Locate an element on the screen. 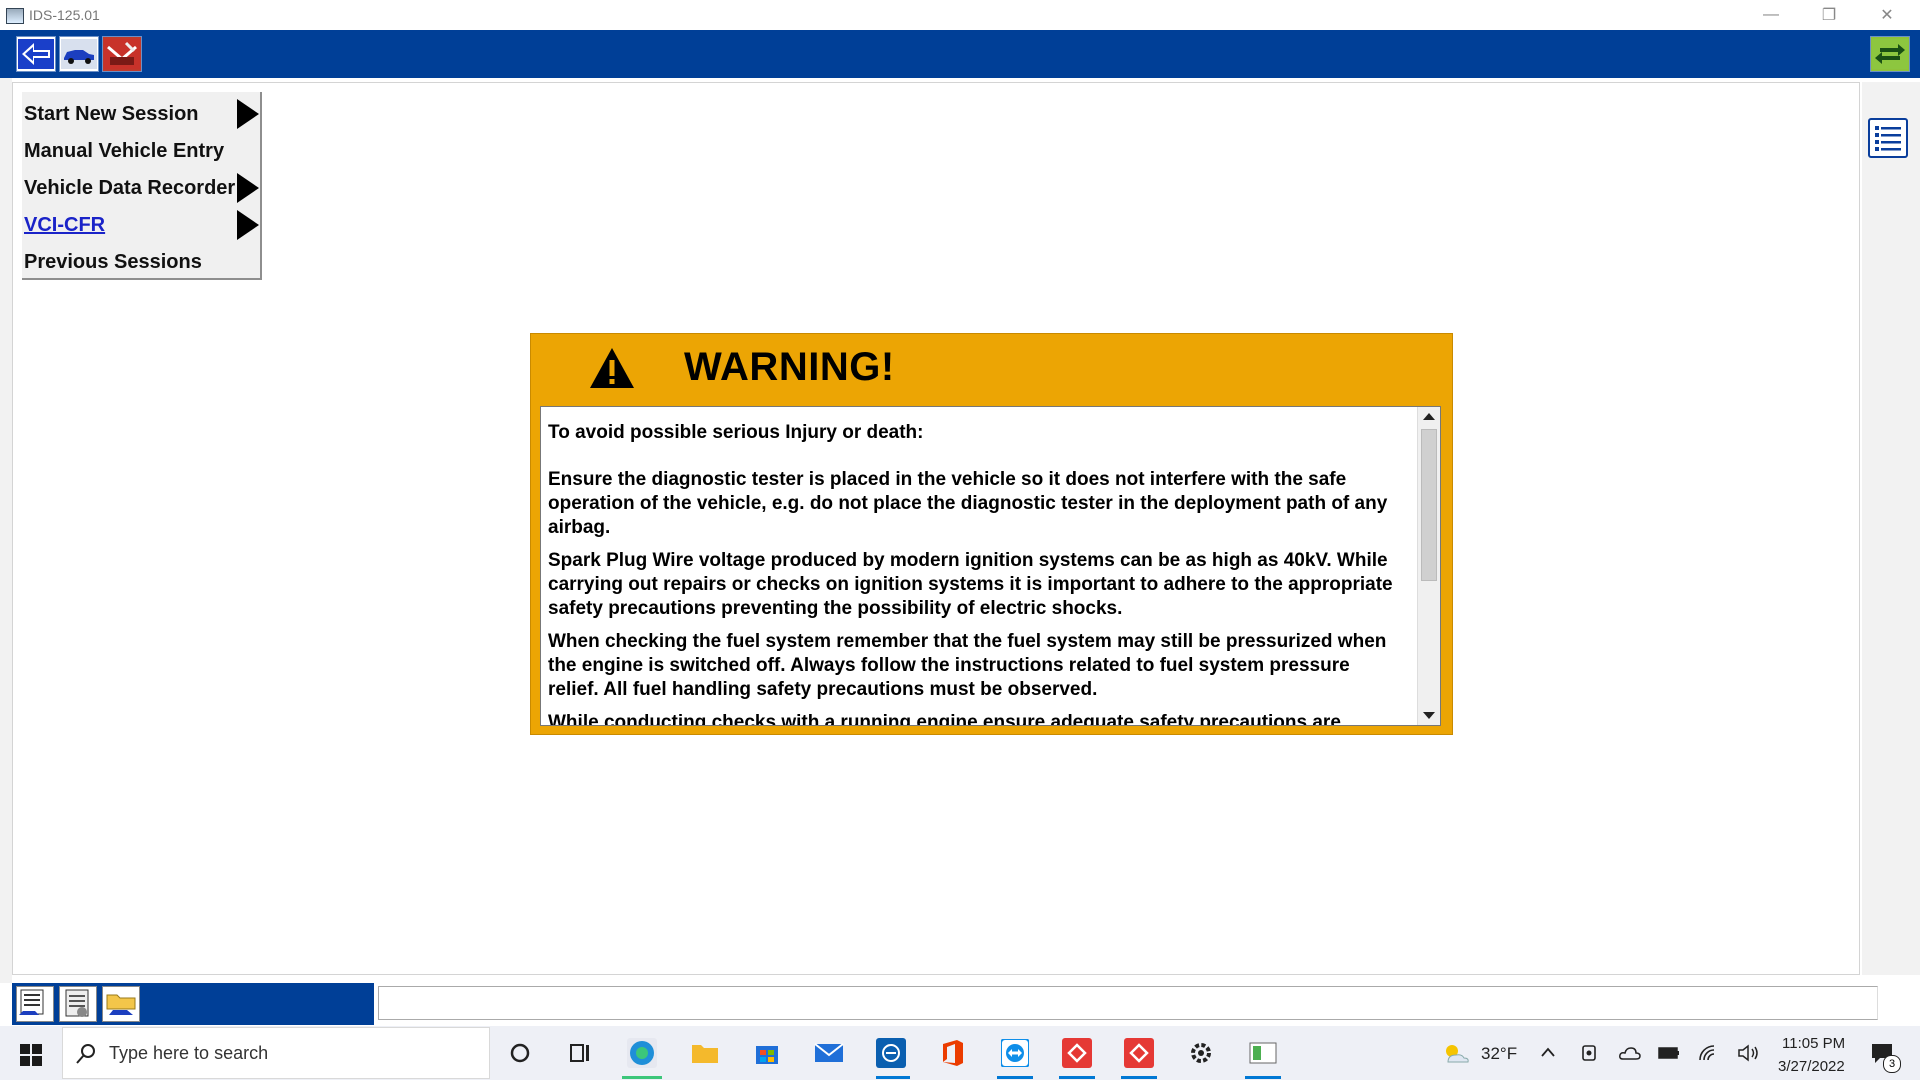 The height and width of the screenshot is (1080, 1920). menu-item-manual-vehicle-entry: Manual Vehicle Entry is located at coordinates (139, 151).